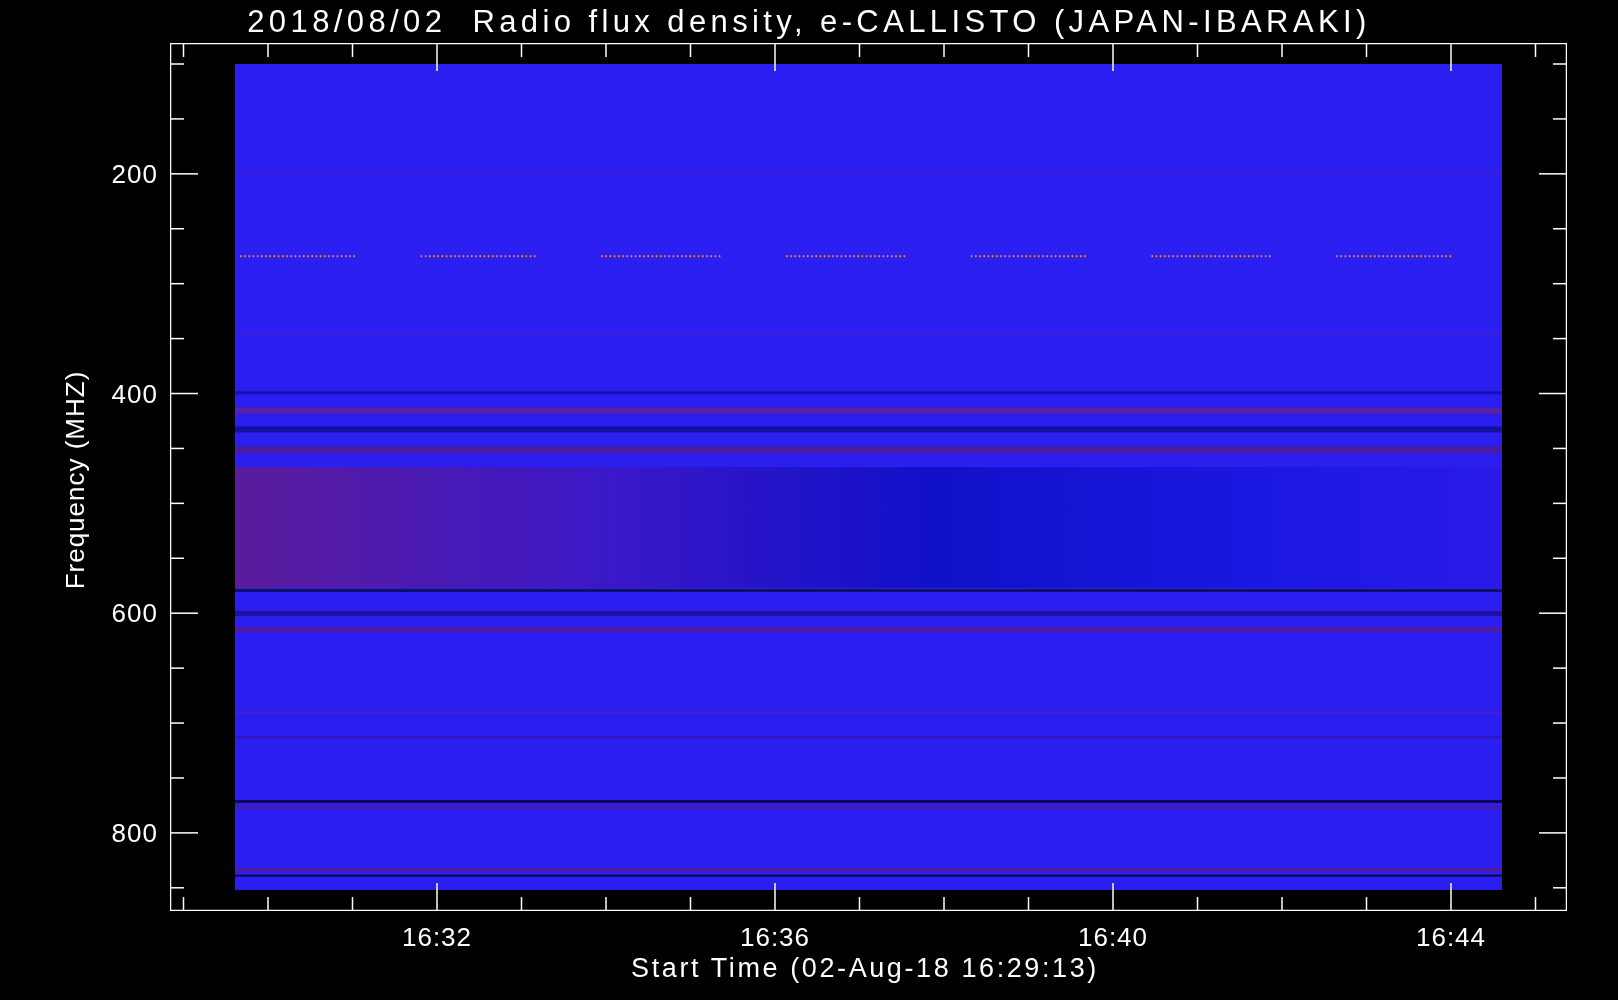  What do you see at coordinates (134, 613) in the screenshot?
I see `y-tick-label: 600` at bounding box center [134, 613].